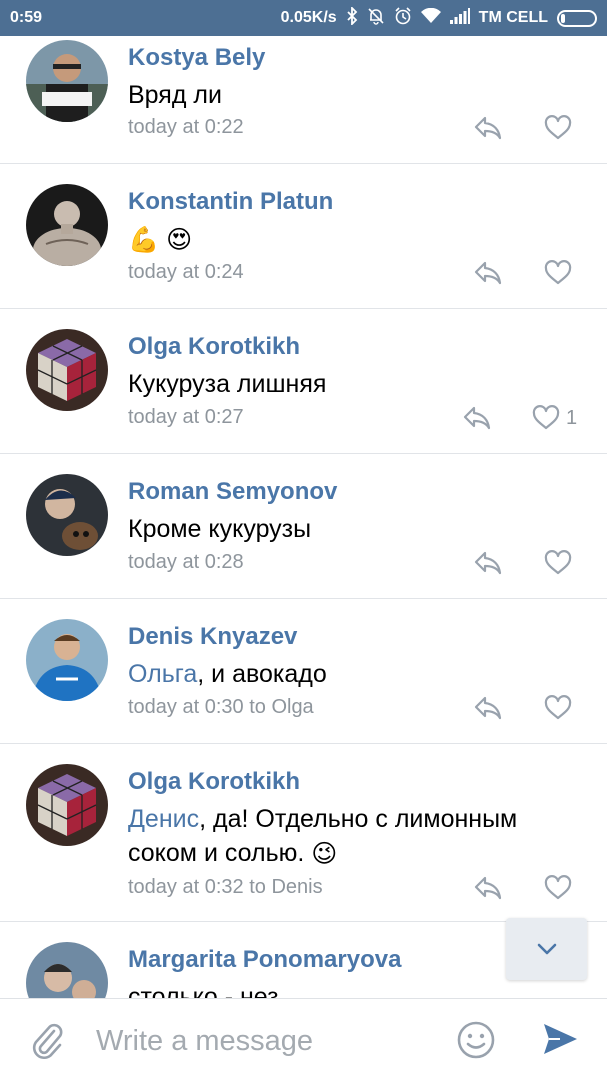 The height and width of the screenshot is (1080, 607). I want to click on comment-text-body: , и авокадо, so click(262, 674).